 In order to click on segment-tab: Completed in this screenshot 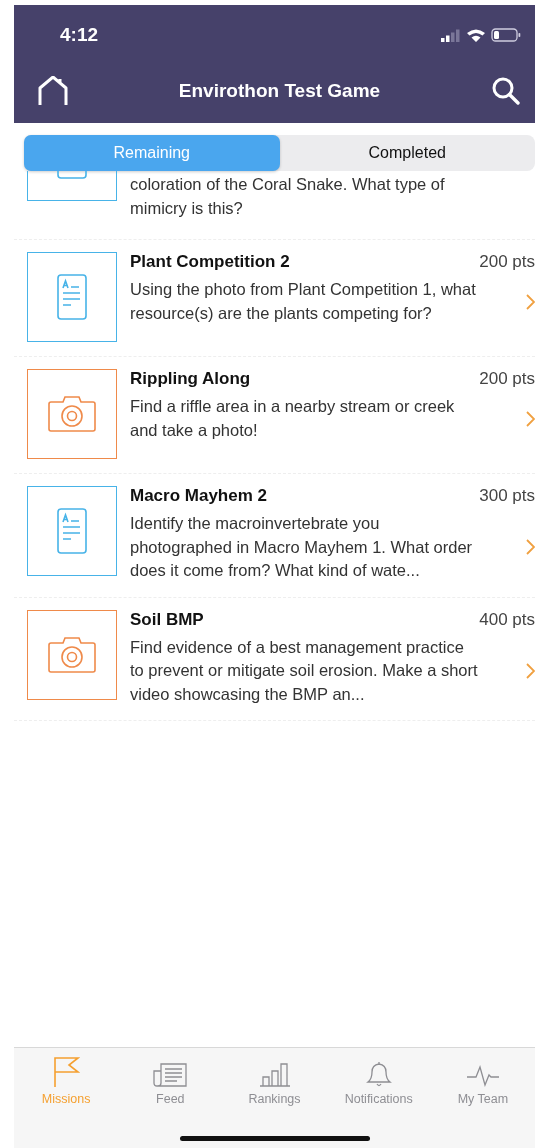, I will do `click(407, 153)`.